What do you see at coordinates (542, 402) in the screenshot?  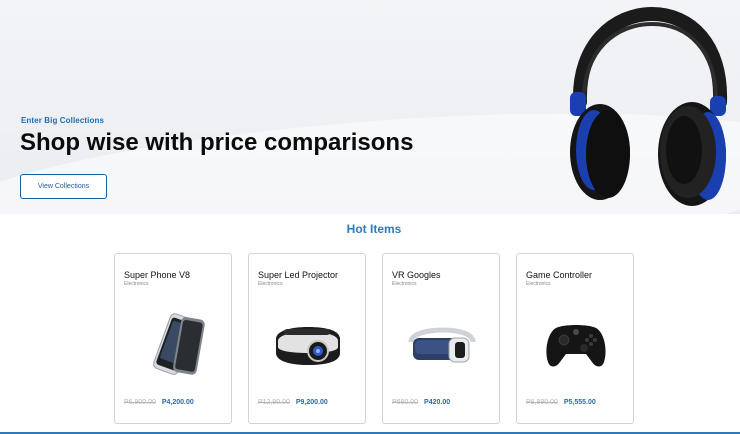 I see `old-price: P8,890.00` at bounding box center [542, 402].